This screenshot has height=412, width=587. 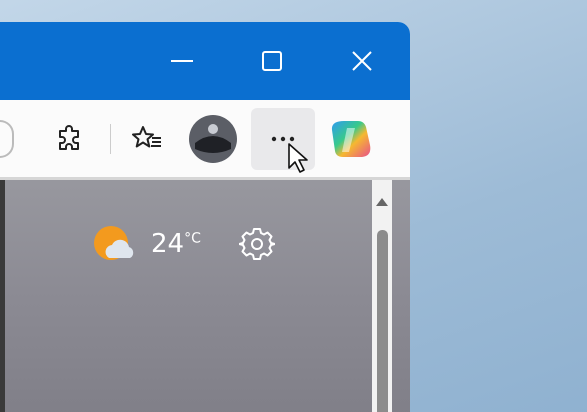 I want to click on avatar-icon, so click(x=213, y=138).